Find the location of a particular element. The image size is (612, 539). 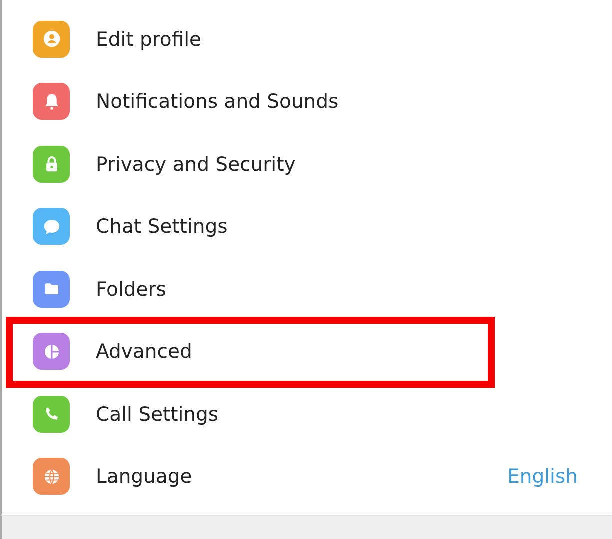

menu-label: Chat Settings is located at coordinates (162, 226).